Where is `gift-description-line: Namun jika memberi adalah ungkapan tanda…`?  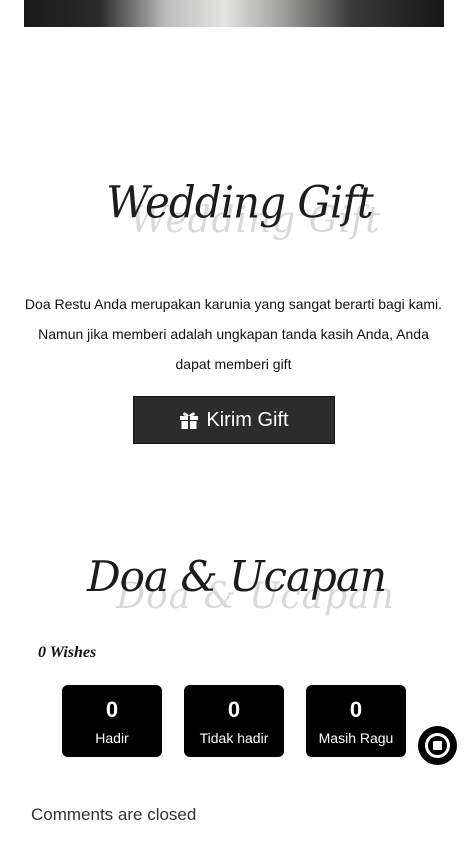 gift-description-line: Namun jika memberi adalah ungkapan tanda… is located at coordinates (233, 334).